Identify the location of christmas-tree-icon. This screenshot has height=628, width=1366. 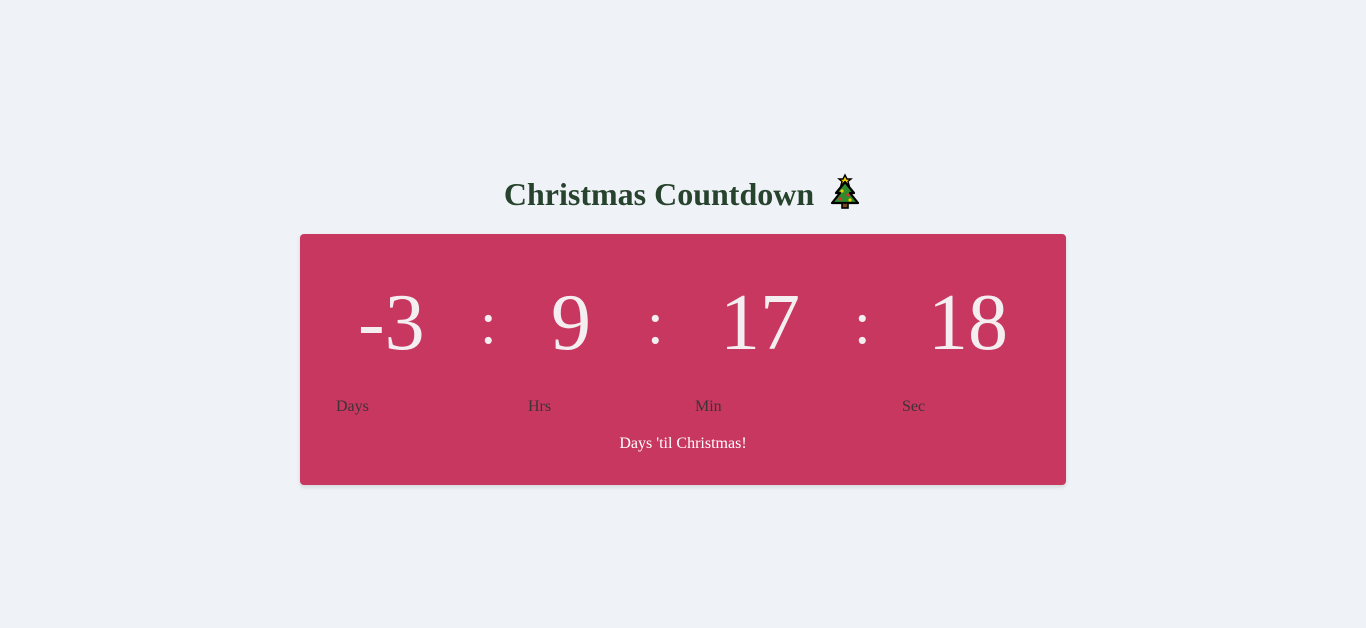
(845, 191).